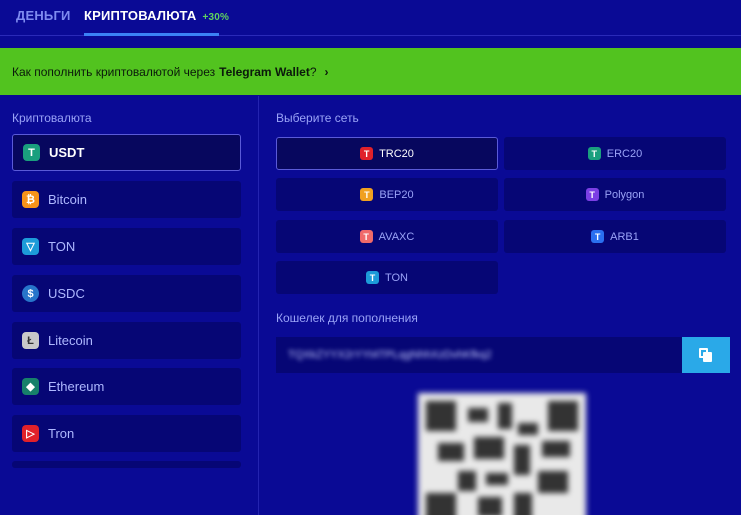 This screenshot has width=741, height=515. What do you see at coordinates (151, 34) in the screenshot?
I see `active-tab-indicator` at bounding box center [151, 34].